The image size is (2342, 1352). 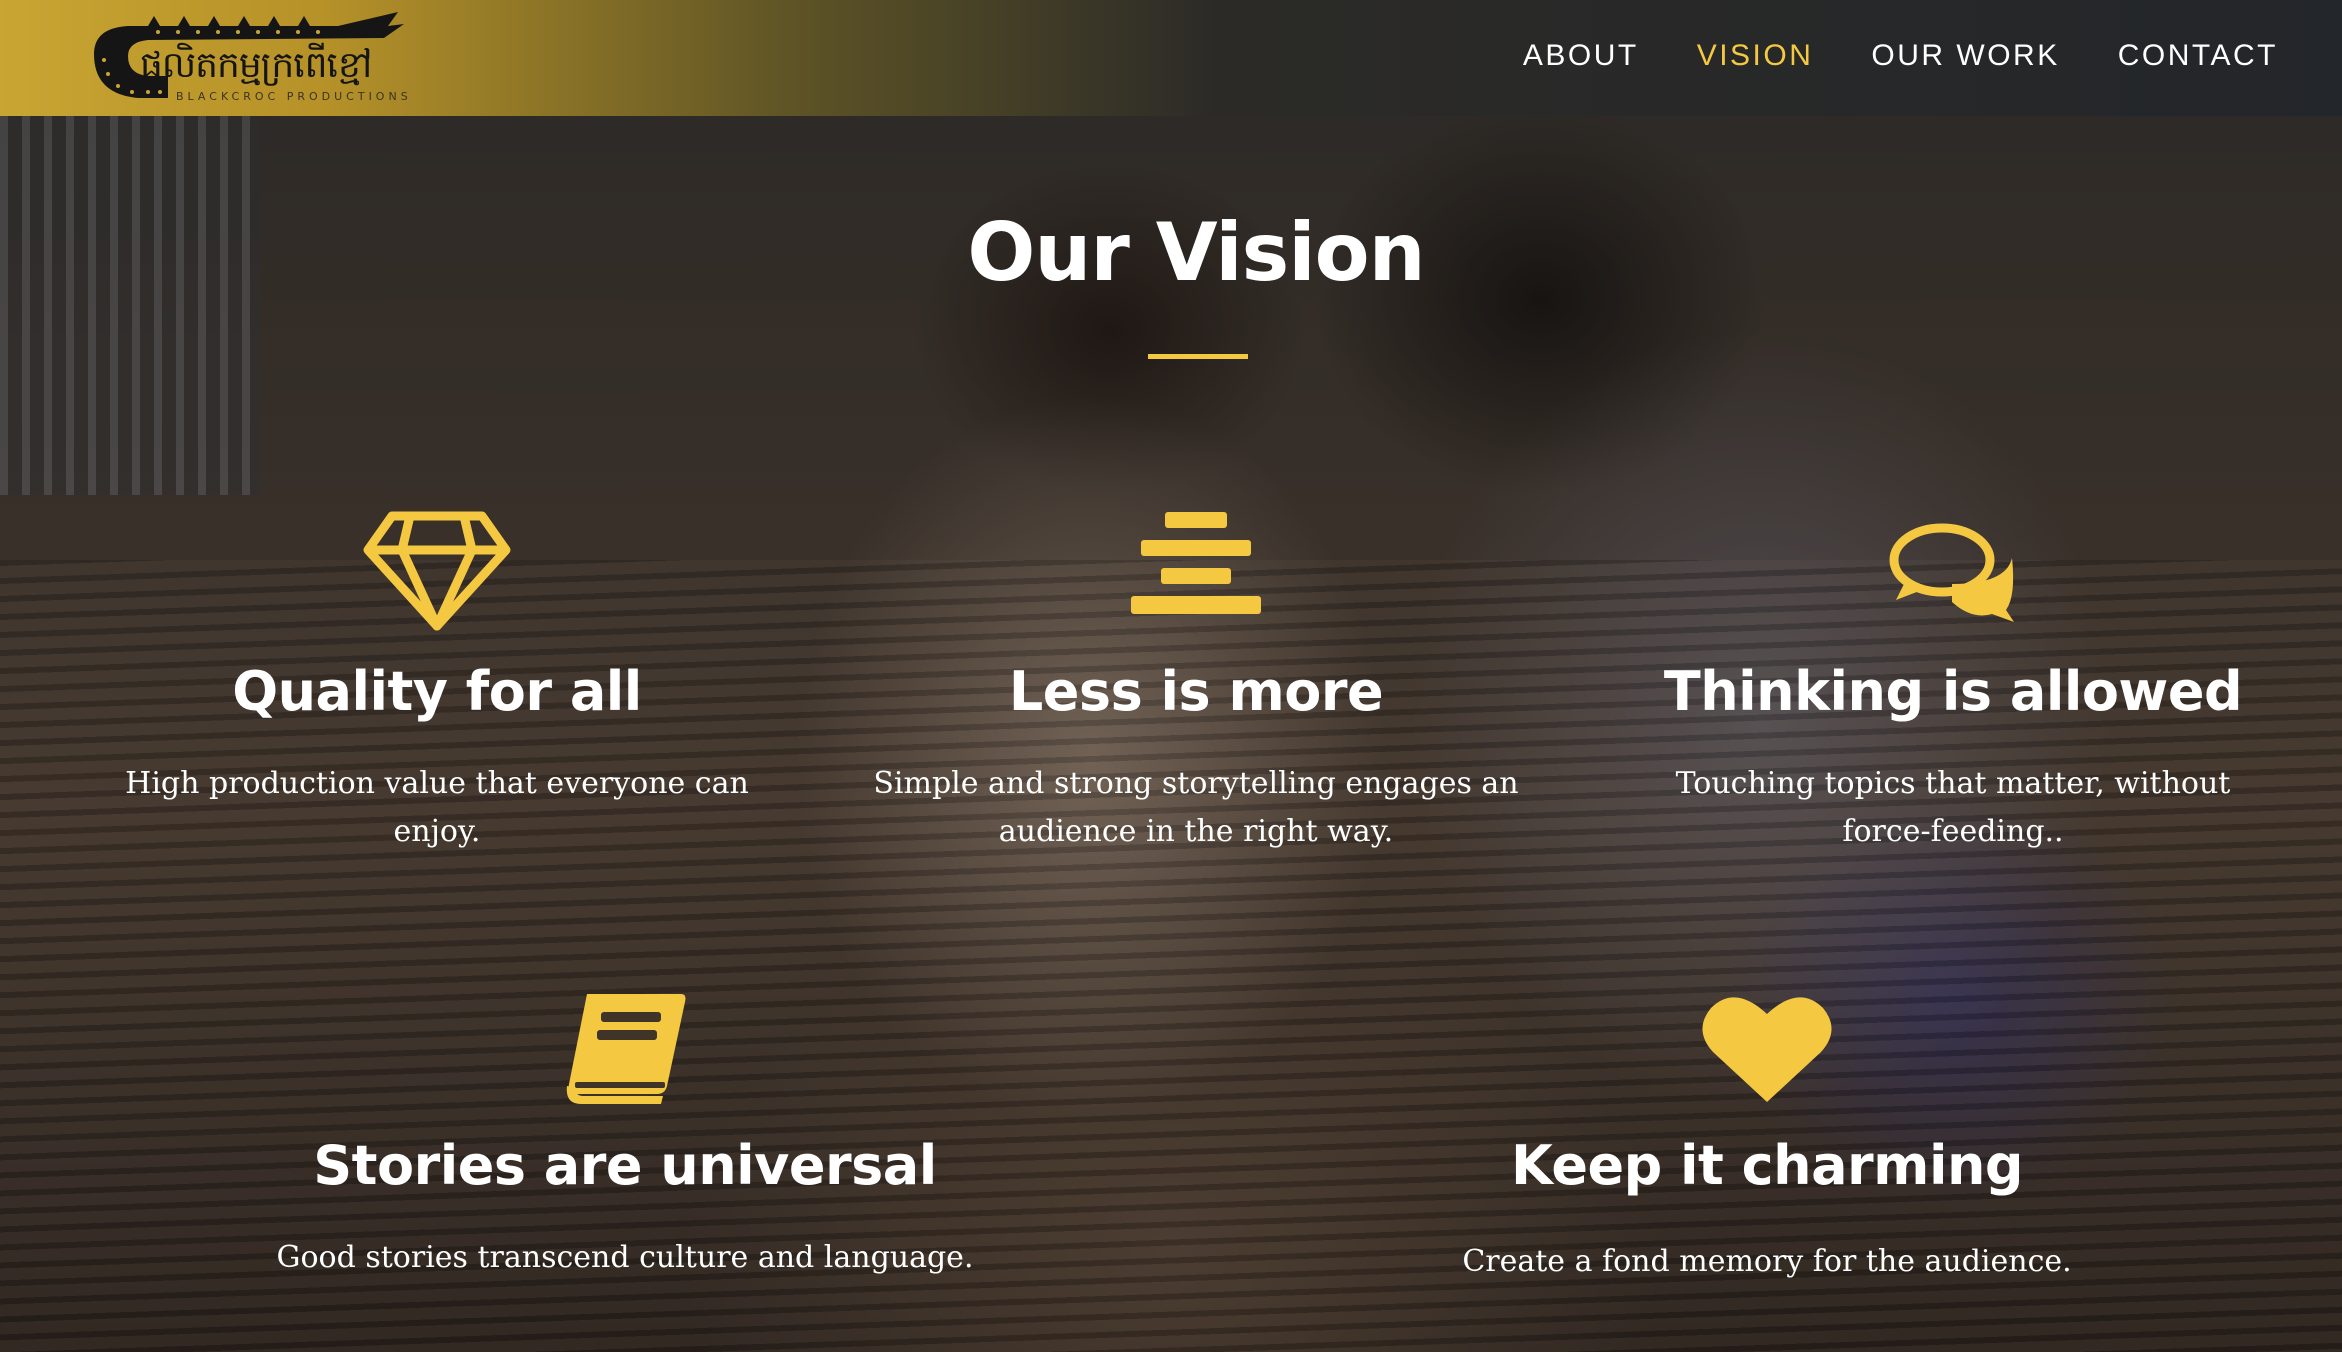 I want to click on site-logo: ផលិតកម្មក្រពើខ្មៅ BLACKCROC PRODUCTIONS, so click(x=248, y=58).